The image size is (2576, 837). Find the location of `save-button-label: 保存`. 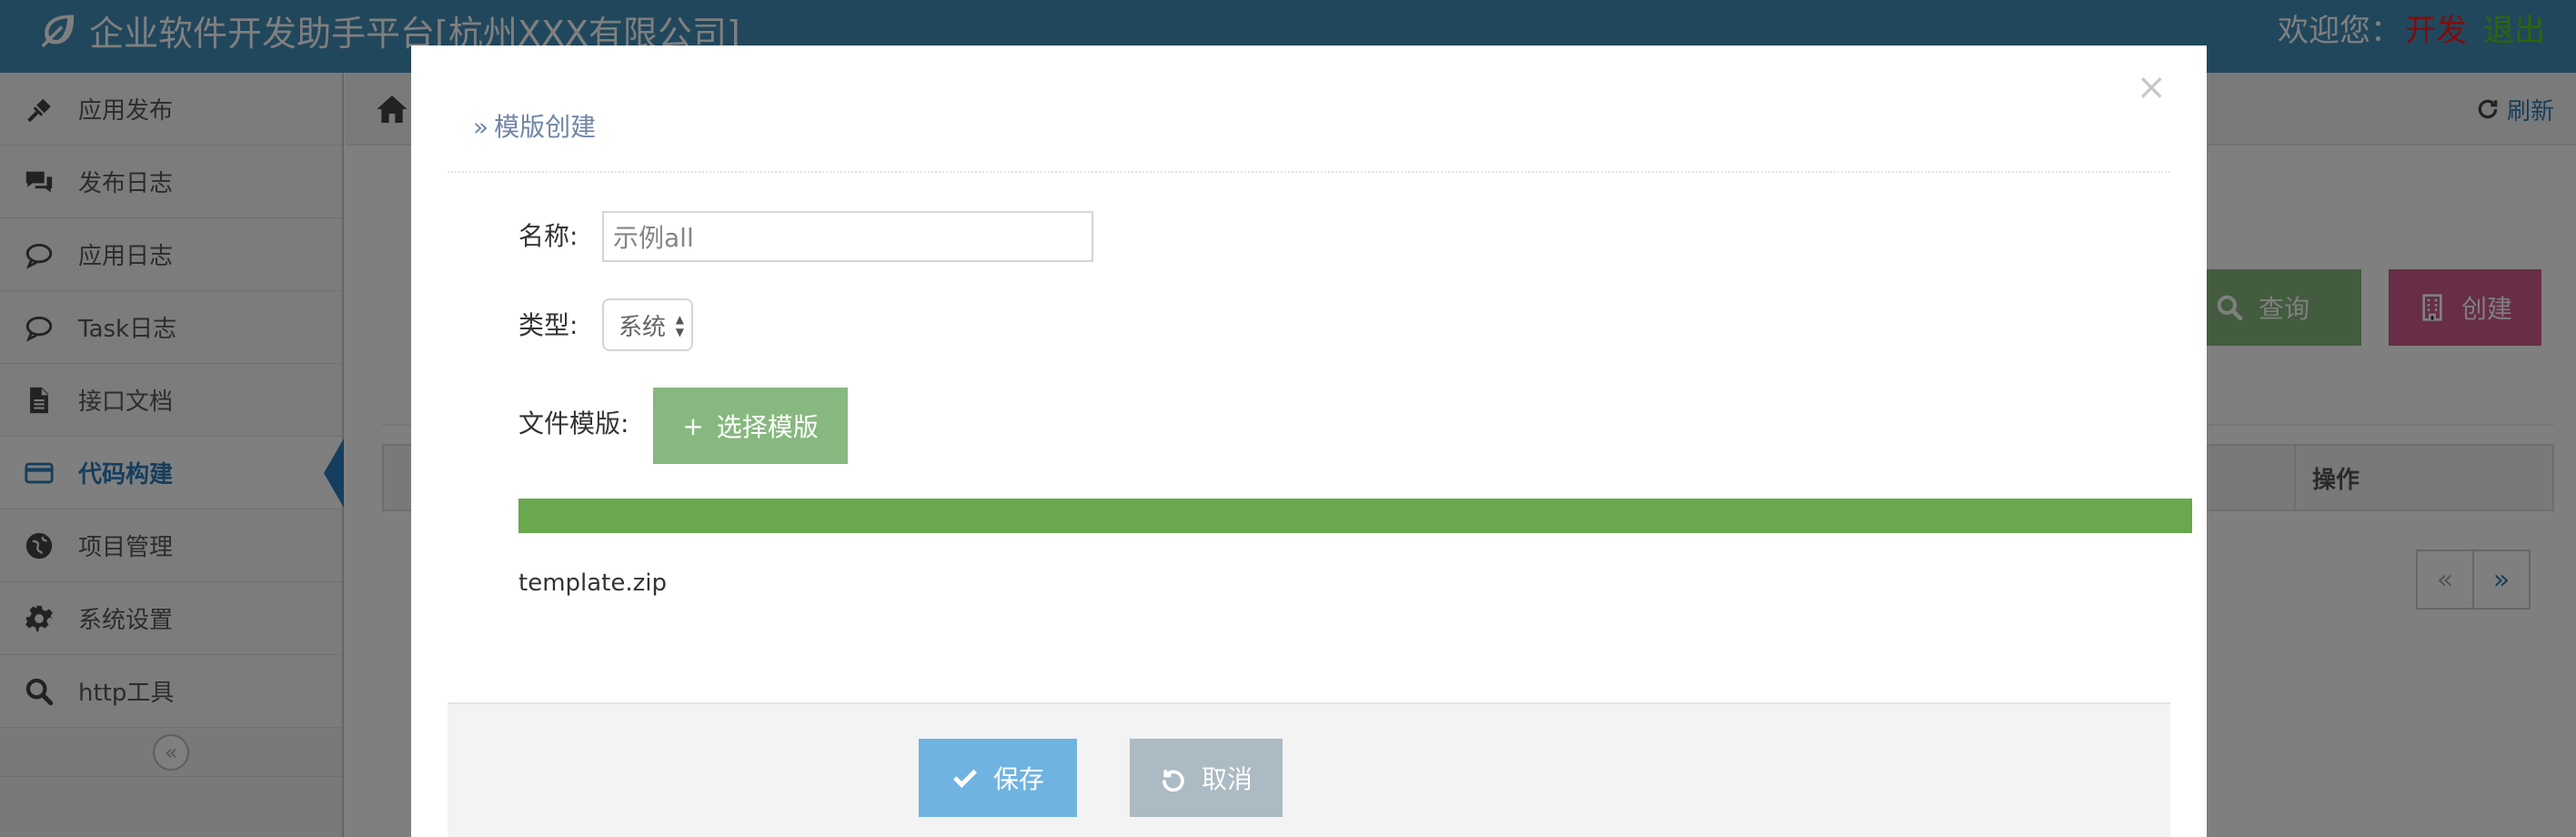

save-button-label: 保存 is located at coordinates (1018, 779).